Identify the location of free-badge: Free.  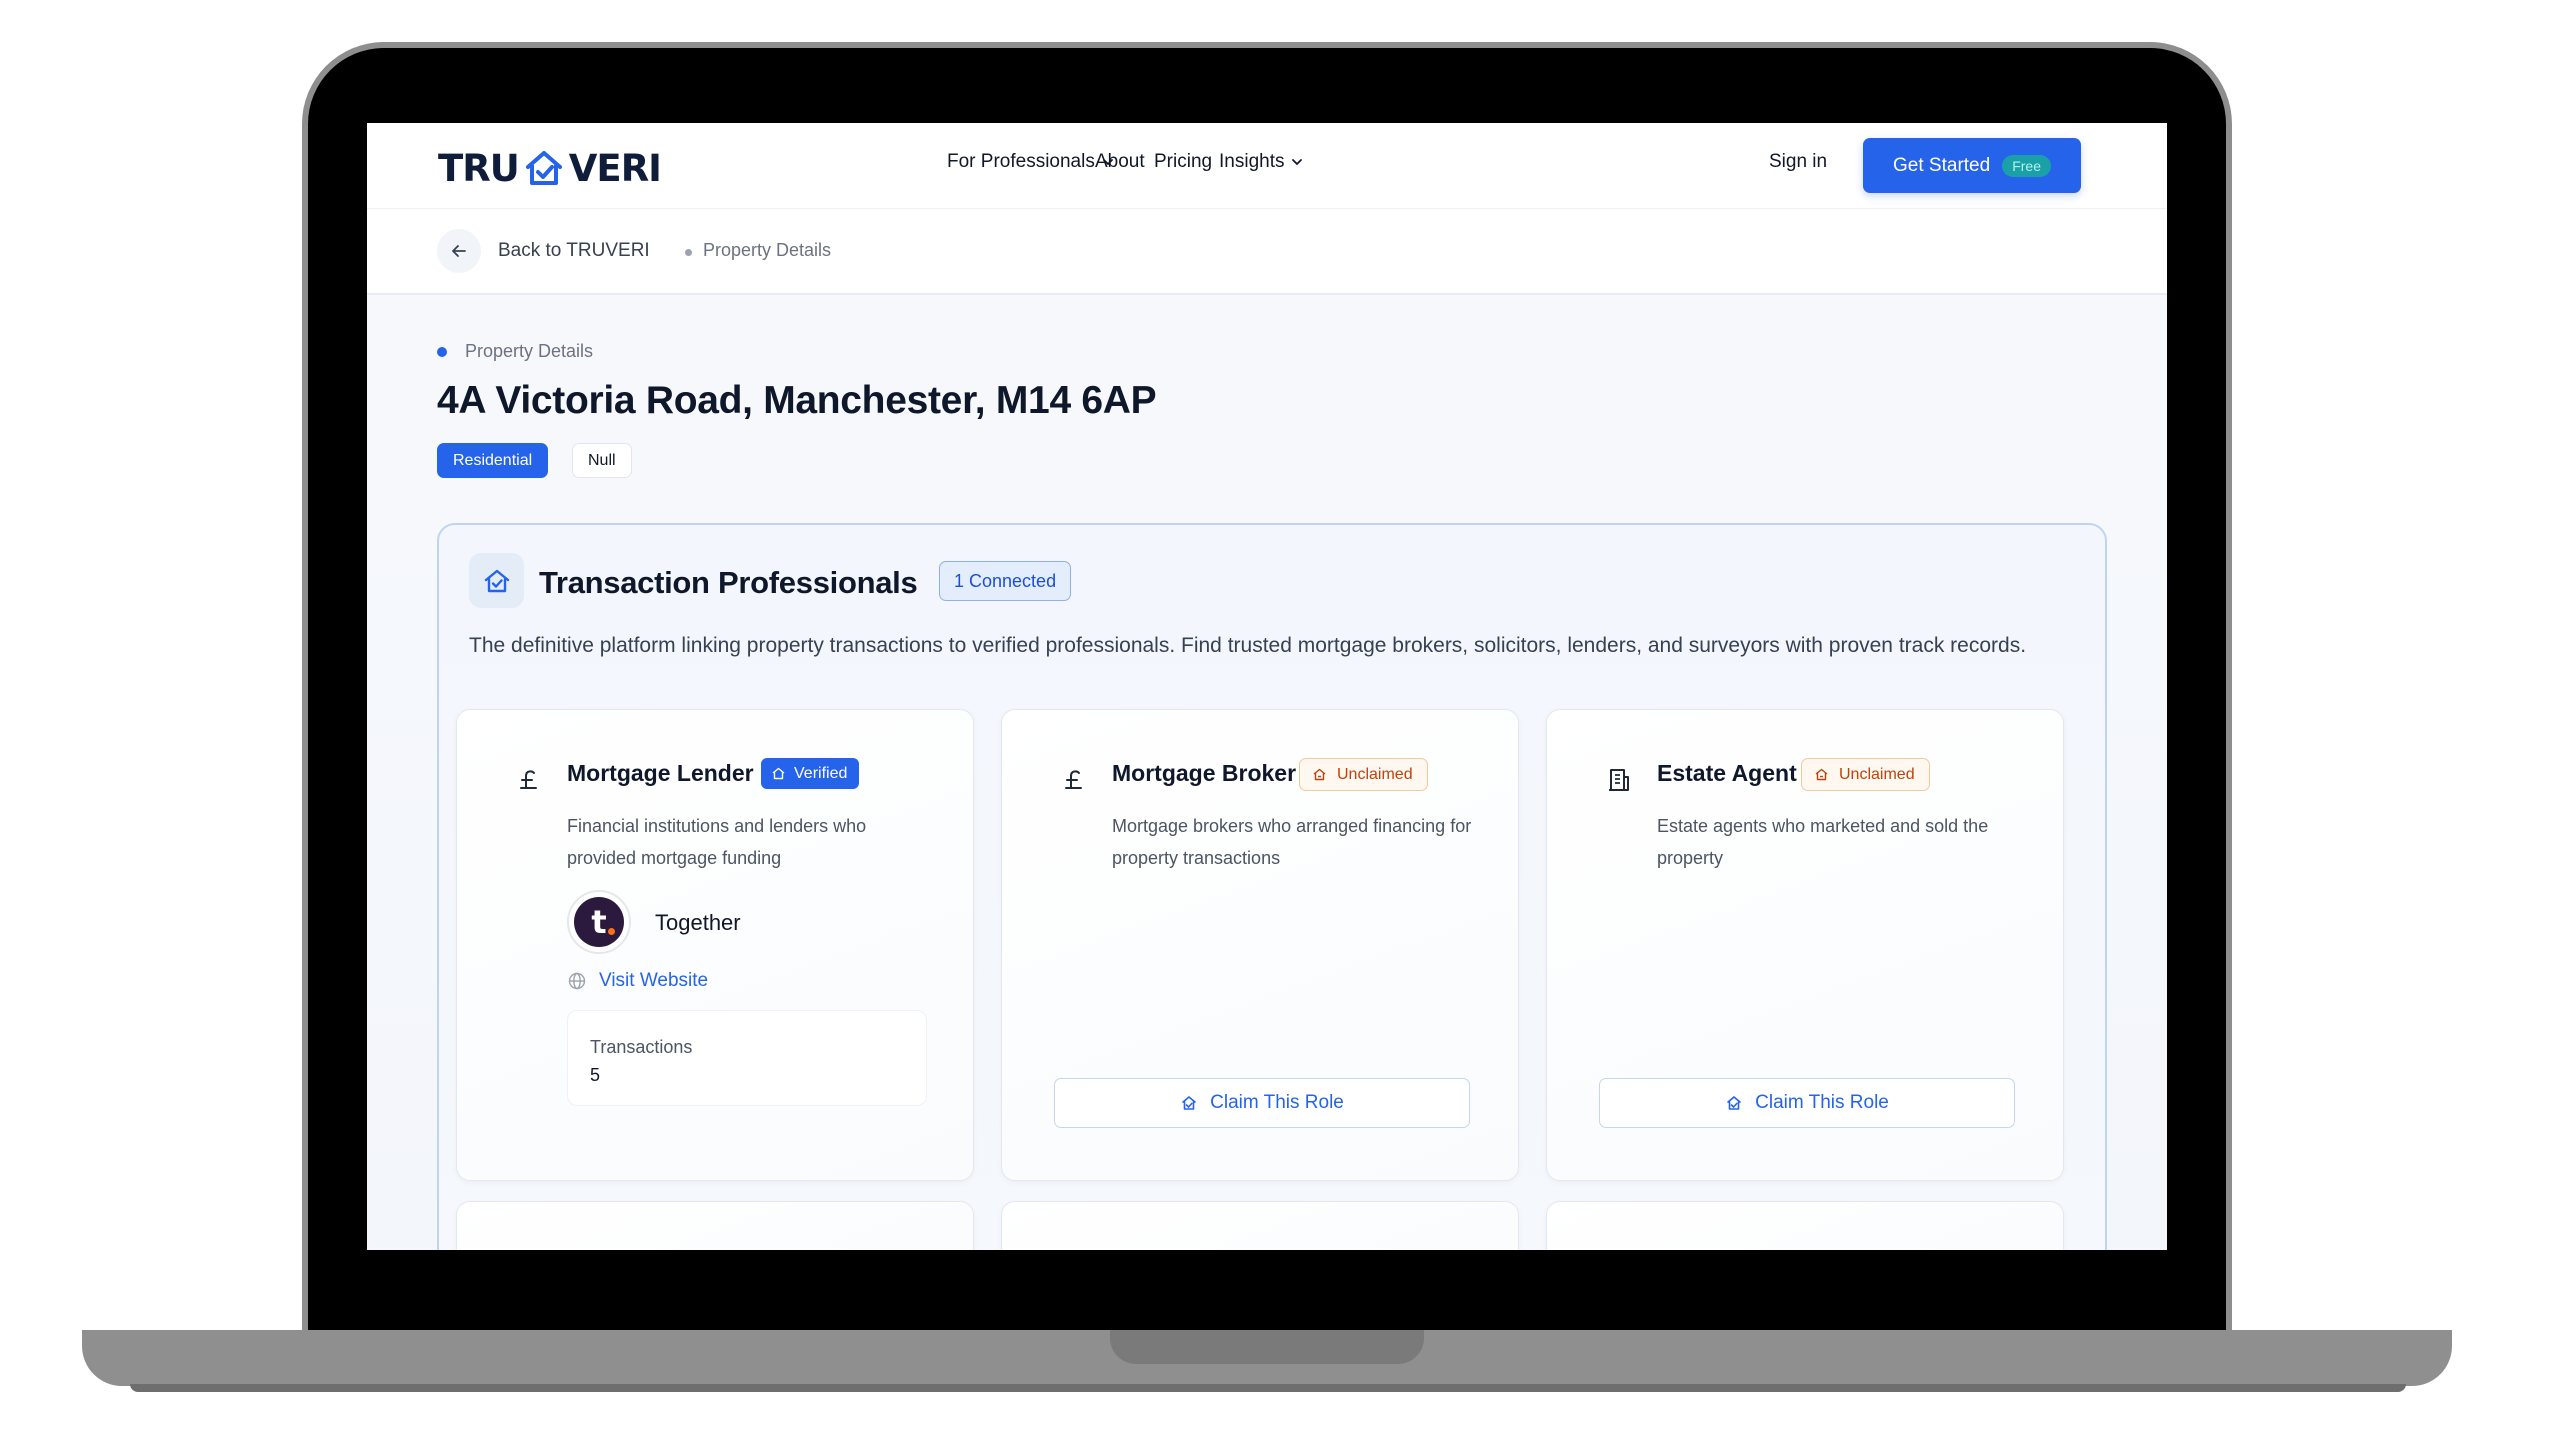
(2026, 165).